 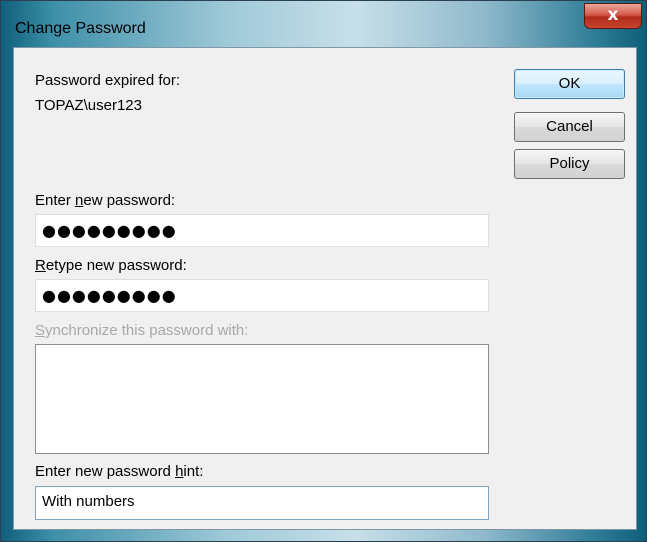 I want to click on cancel-button: Cancel, so click(x=569, y=127).